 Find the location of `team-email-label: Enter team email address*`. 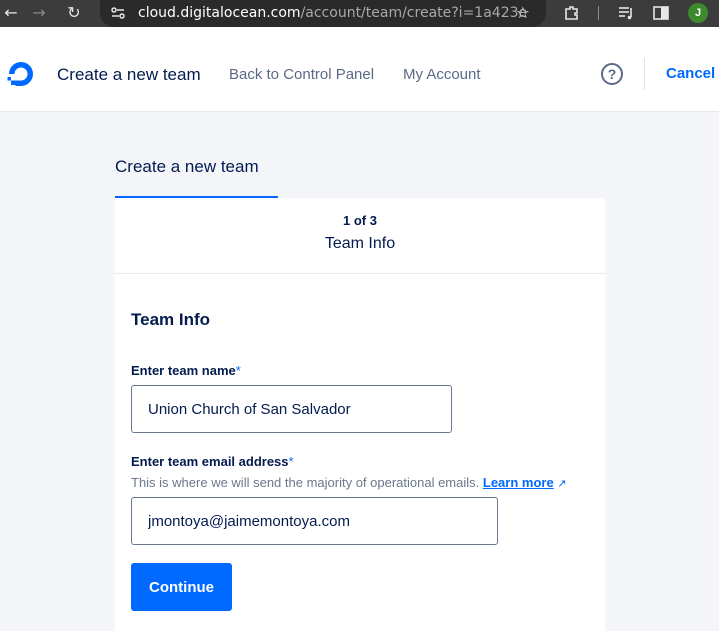

team-email-label: Enter team email address* is located at coordinates (212, 461).